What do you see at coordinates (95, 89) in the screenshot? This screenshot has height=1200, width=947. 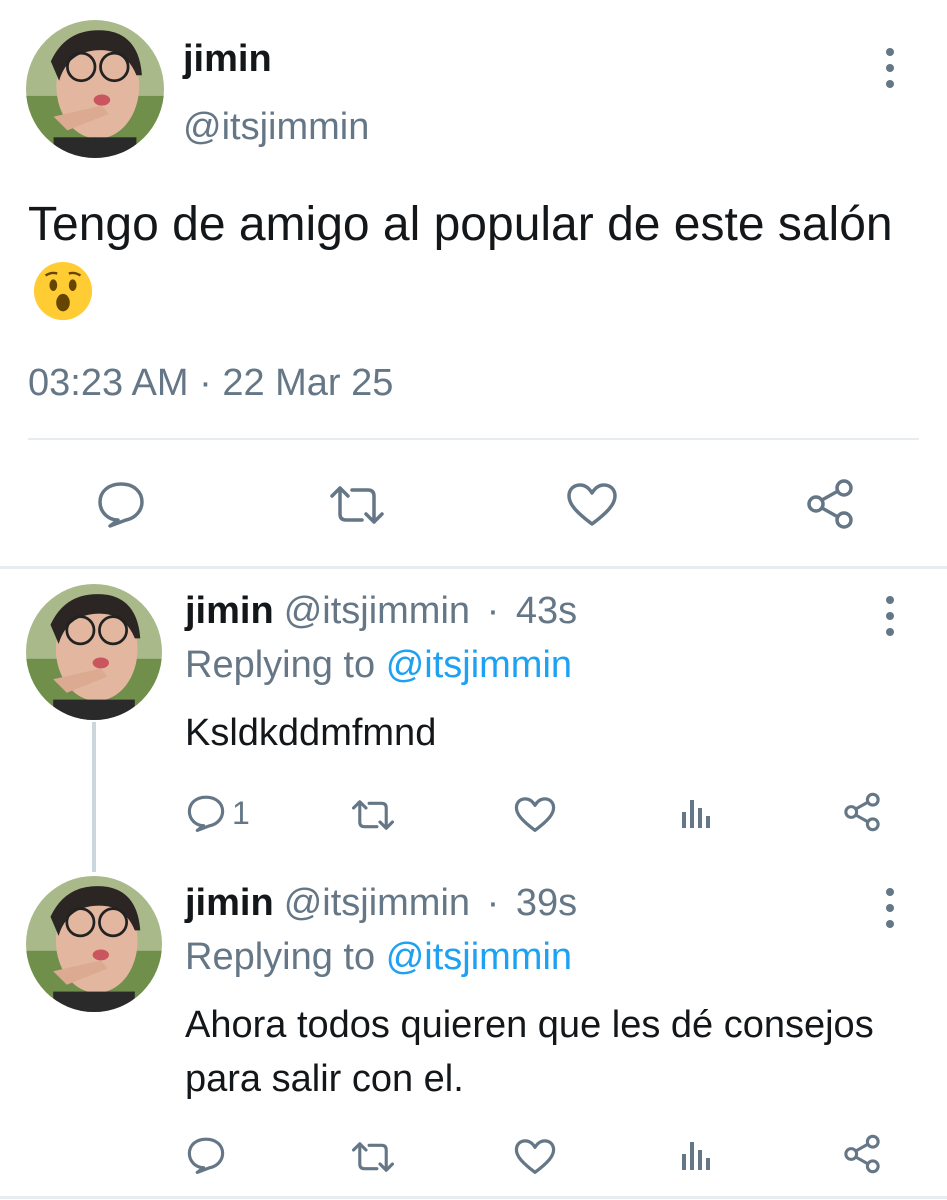 I see `main-avatar` at bounding box center [95, 89].